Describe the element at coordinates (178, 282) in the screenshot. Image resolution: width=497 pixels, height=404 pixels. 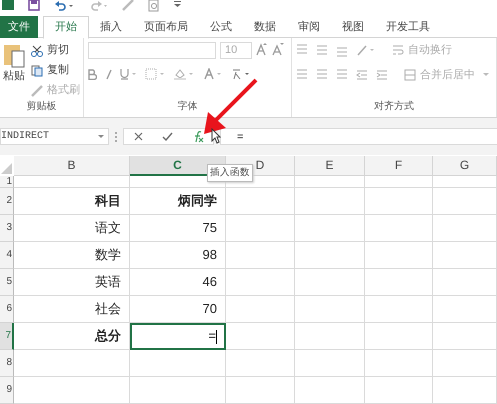
I see `table-cell: 46` at that location.